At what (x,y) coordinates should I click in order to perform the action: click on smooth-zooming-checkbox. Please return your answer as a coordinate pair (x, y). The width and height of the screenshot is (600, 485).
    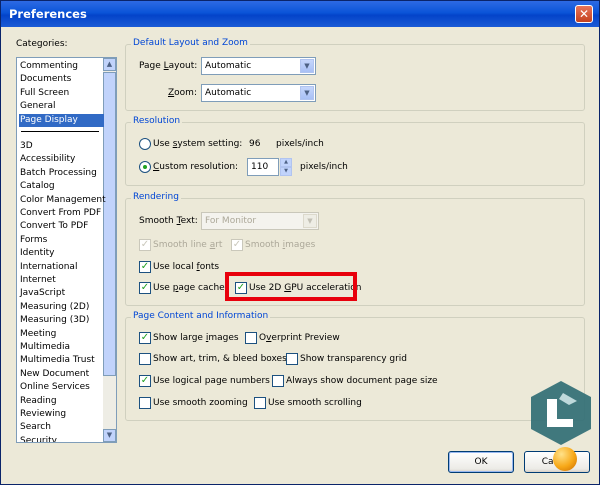
    Looking at the image, I should click on (145, 403).